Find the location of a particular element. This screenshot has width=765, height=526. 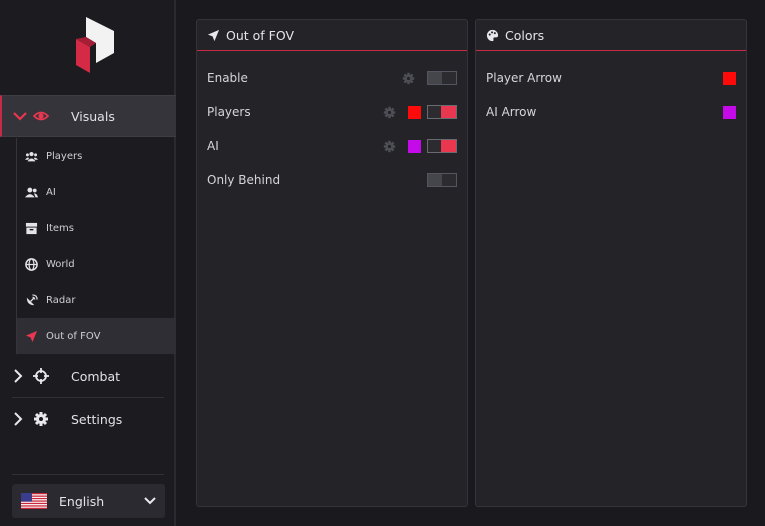

box-icon is located at coordinates (31, 228).